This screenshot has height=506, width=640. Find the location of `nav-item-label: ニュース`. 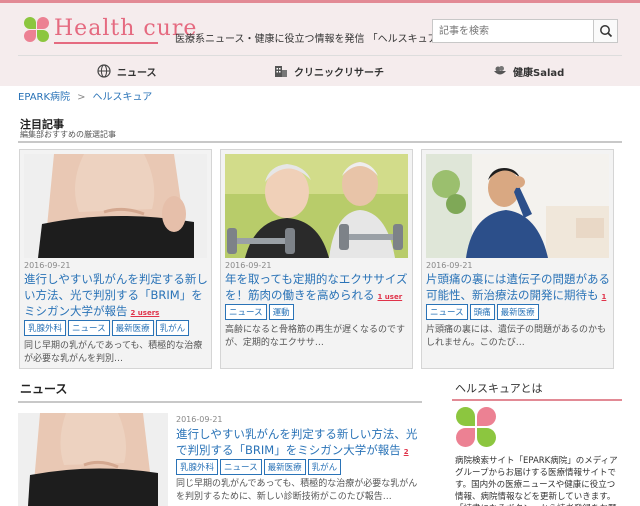

nav-item-label: ニュース is located at coordinates (137, 73).